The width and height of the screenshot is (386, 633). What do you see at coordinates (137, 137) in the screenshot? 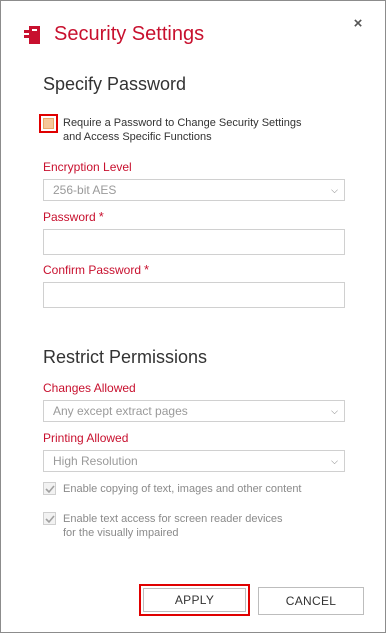
I see `require-password-label-line2: and Access Specific Functions` at bounding box center [137, 137].